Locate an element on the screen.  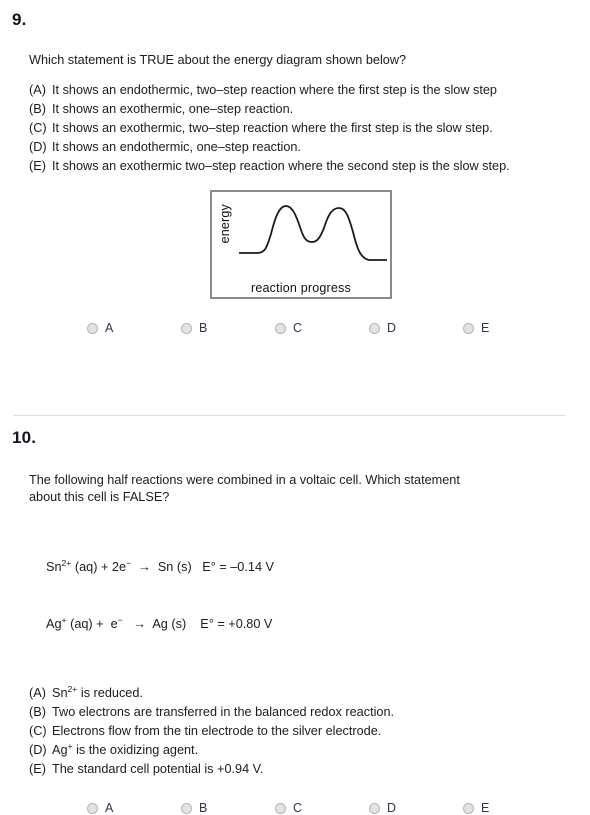
choice-d: (D) Ag+ is the oxidizing agent. is located at coordinates (302, 750).